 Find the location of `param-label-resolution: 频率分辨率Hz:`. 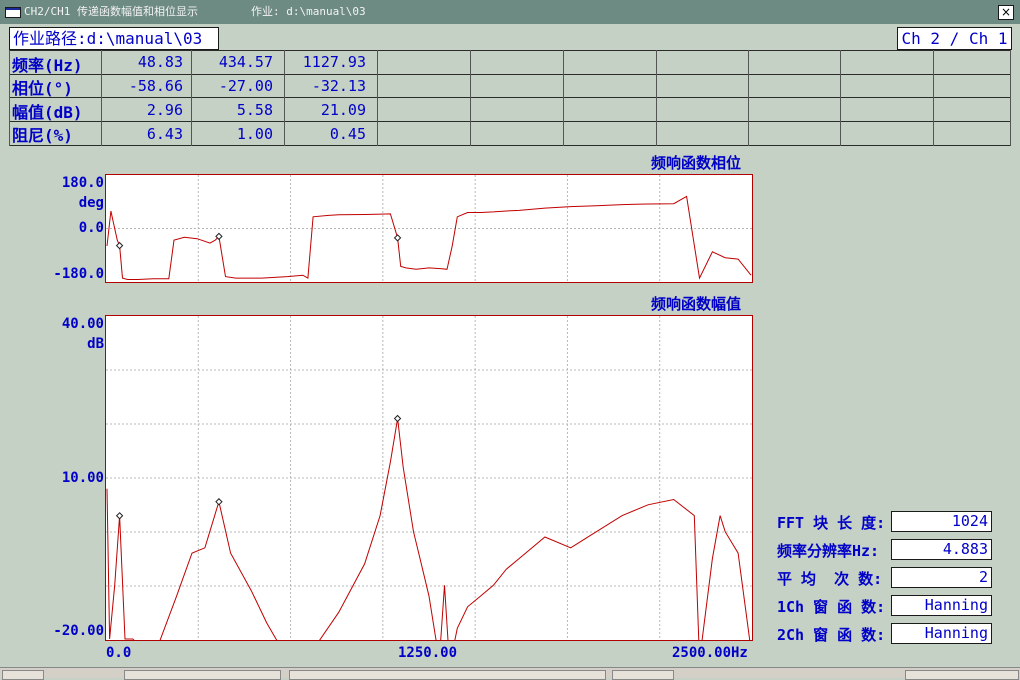

param-label-resolution: 频率分辨率Hz: is located at coordinates (828, 551).